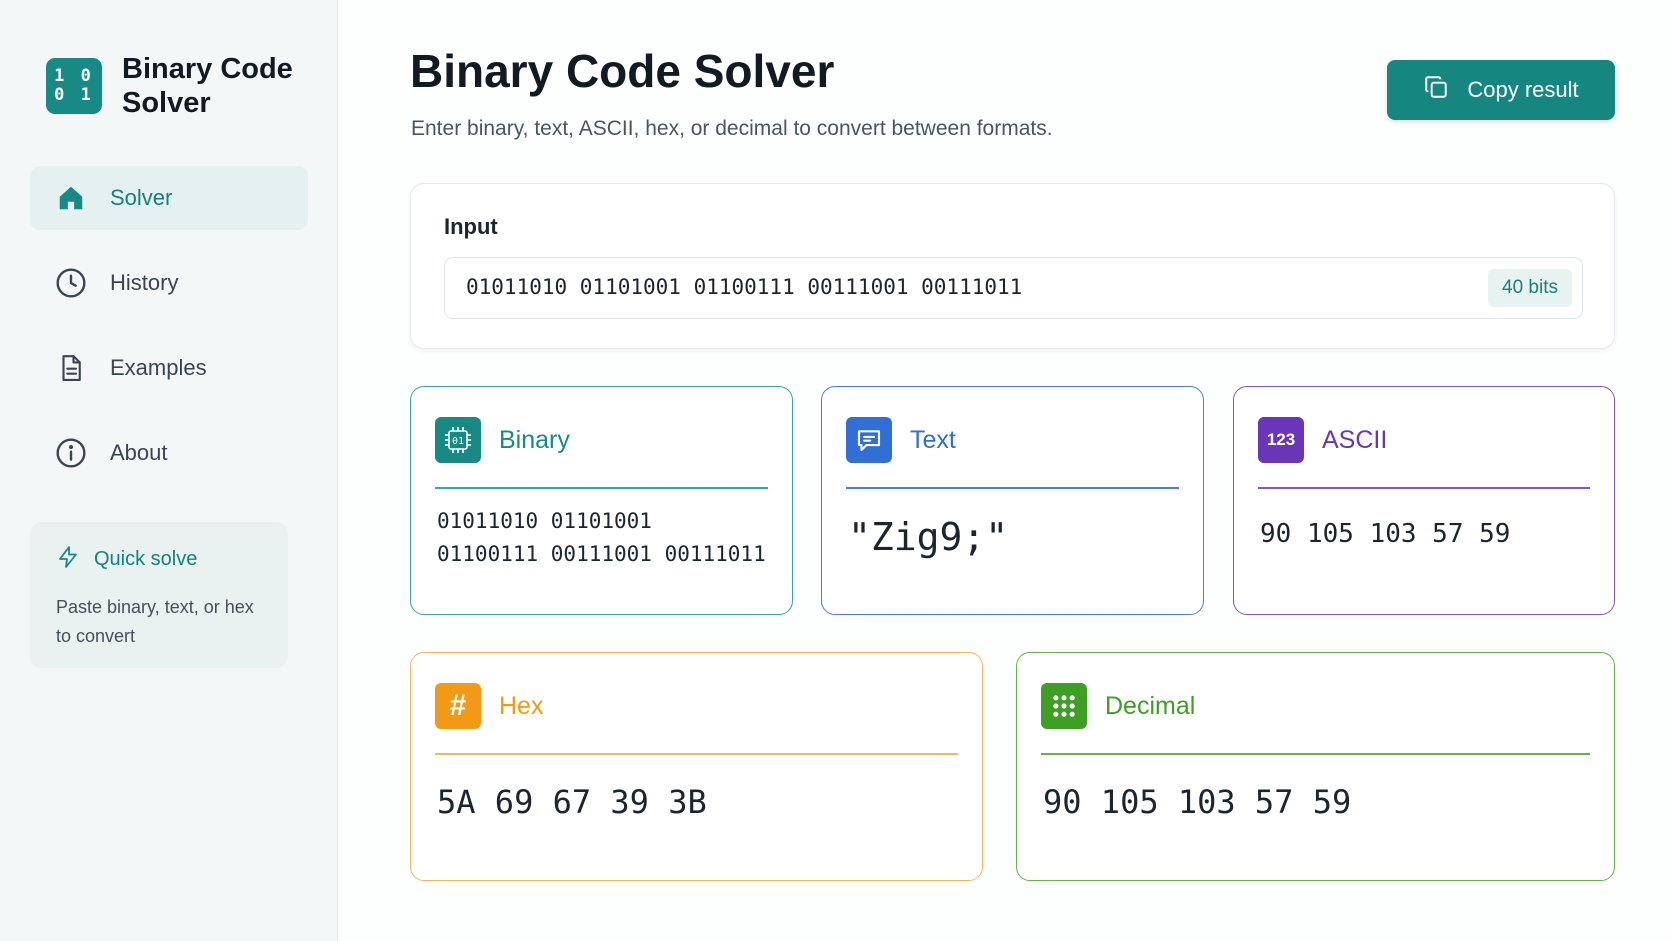  What do you see at coordinates (141, 197) in the screenshot?
I see `sidebar-item-label: Solver` at bounding box center [141, 197].